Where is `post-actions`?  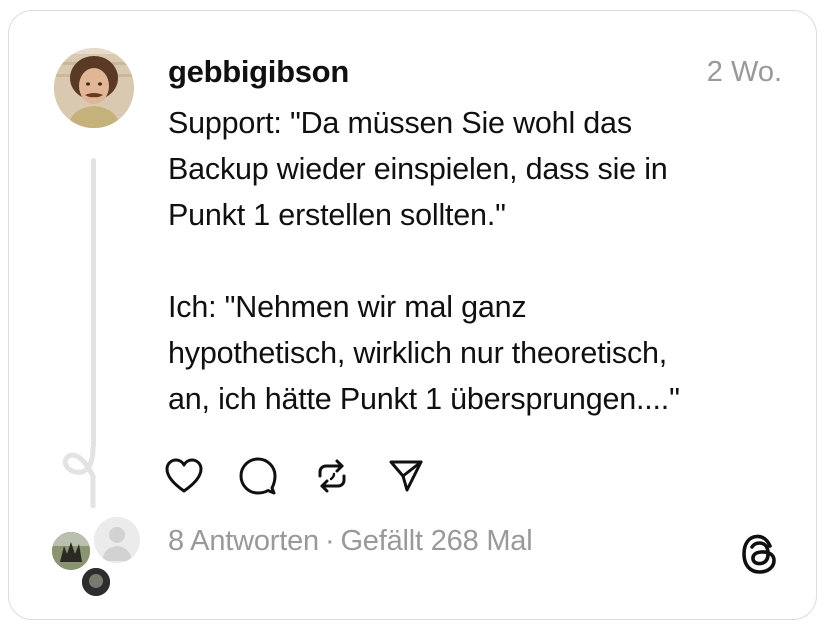
post-actions is located at coordinates (313, 478).